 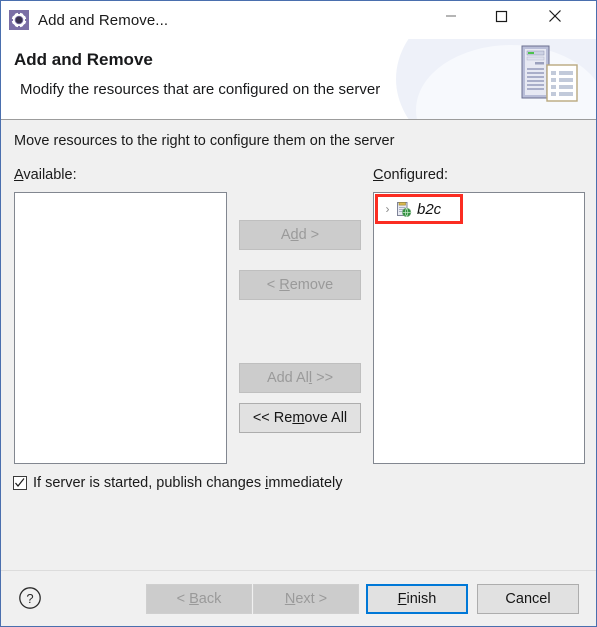 I want to click on minimize-icon, so click(x=451, y=16).